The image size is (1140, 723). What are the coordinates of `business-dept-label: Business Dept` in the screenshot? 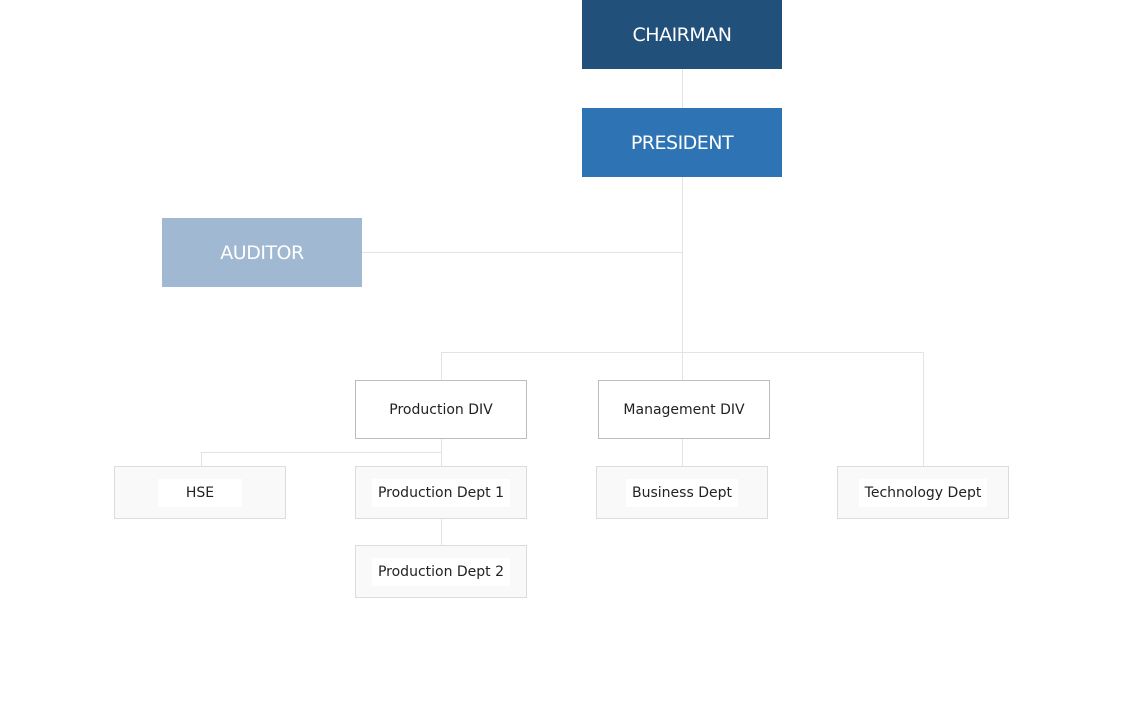 It's located at (682, 492).